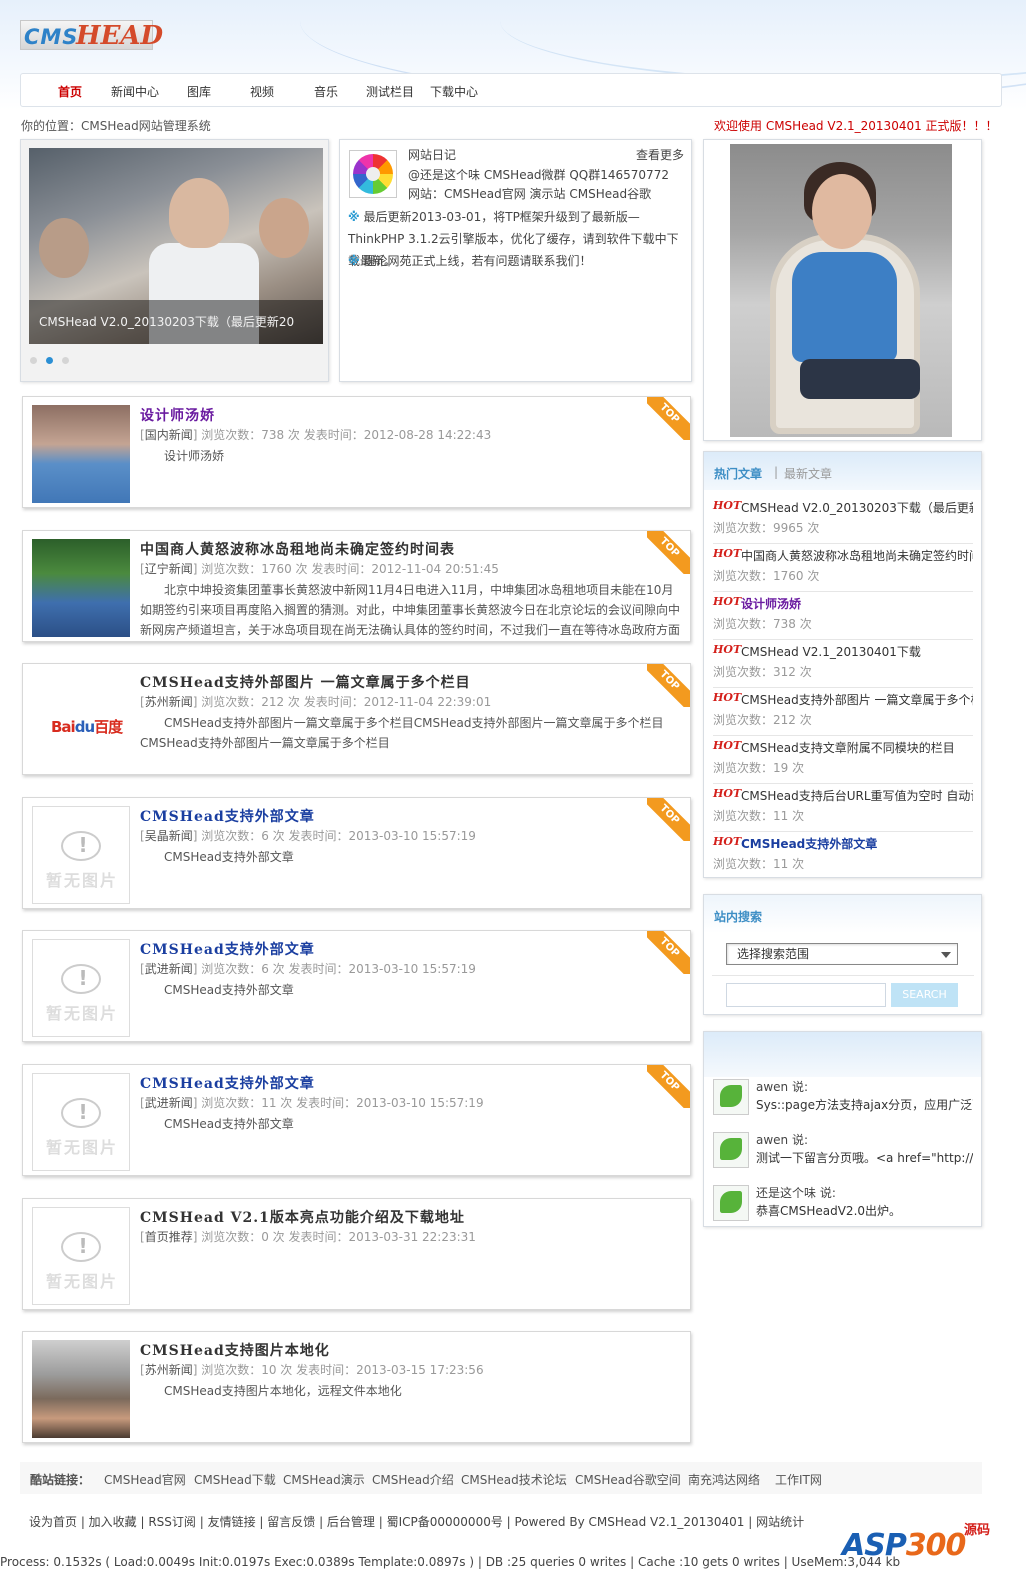  I want to click on hot-article-title: 中国商人黄怒波称冰岛租地尚未确定签约时间, so click(857, 555).